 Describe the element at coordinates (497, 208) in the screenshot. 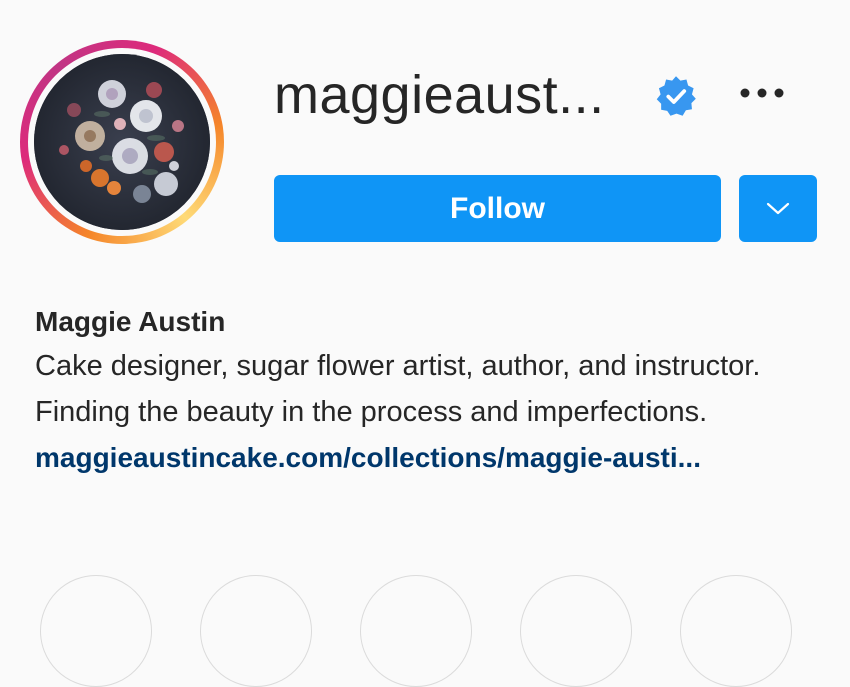

I see `follow-button: Follow` at that location.